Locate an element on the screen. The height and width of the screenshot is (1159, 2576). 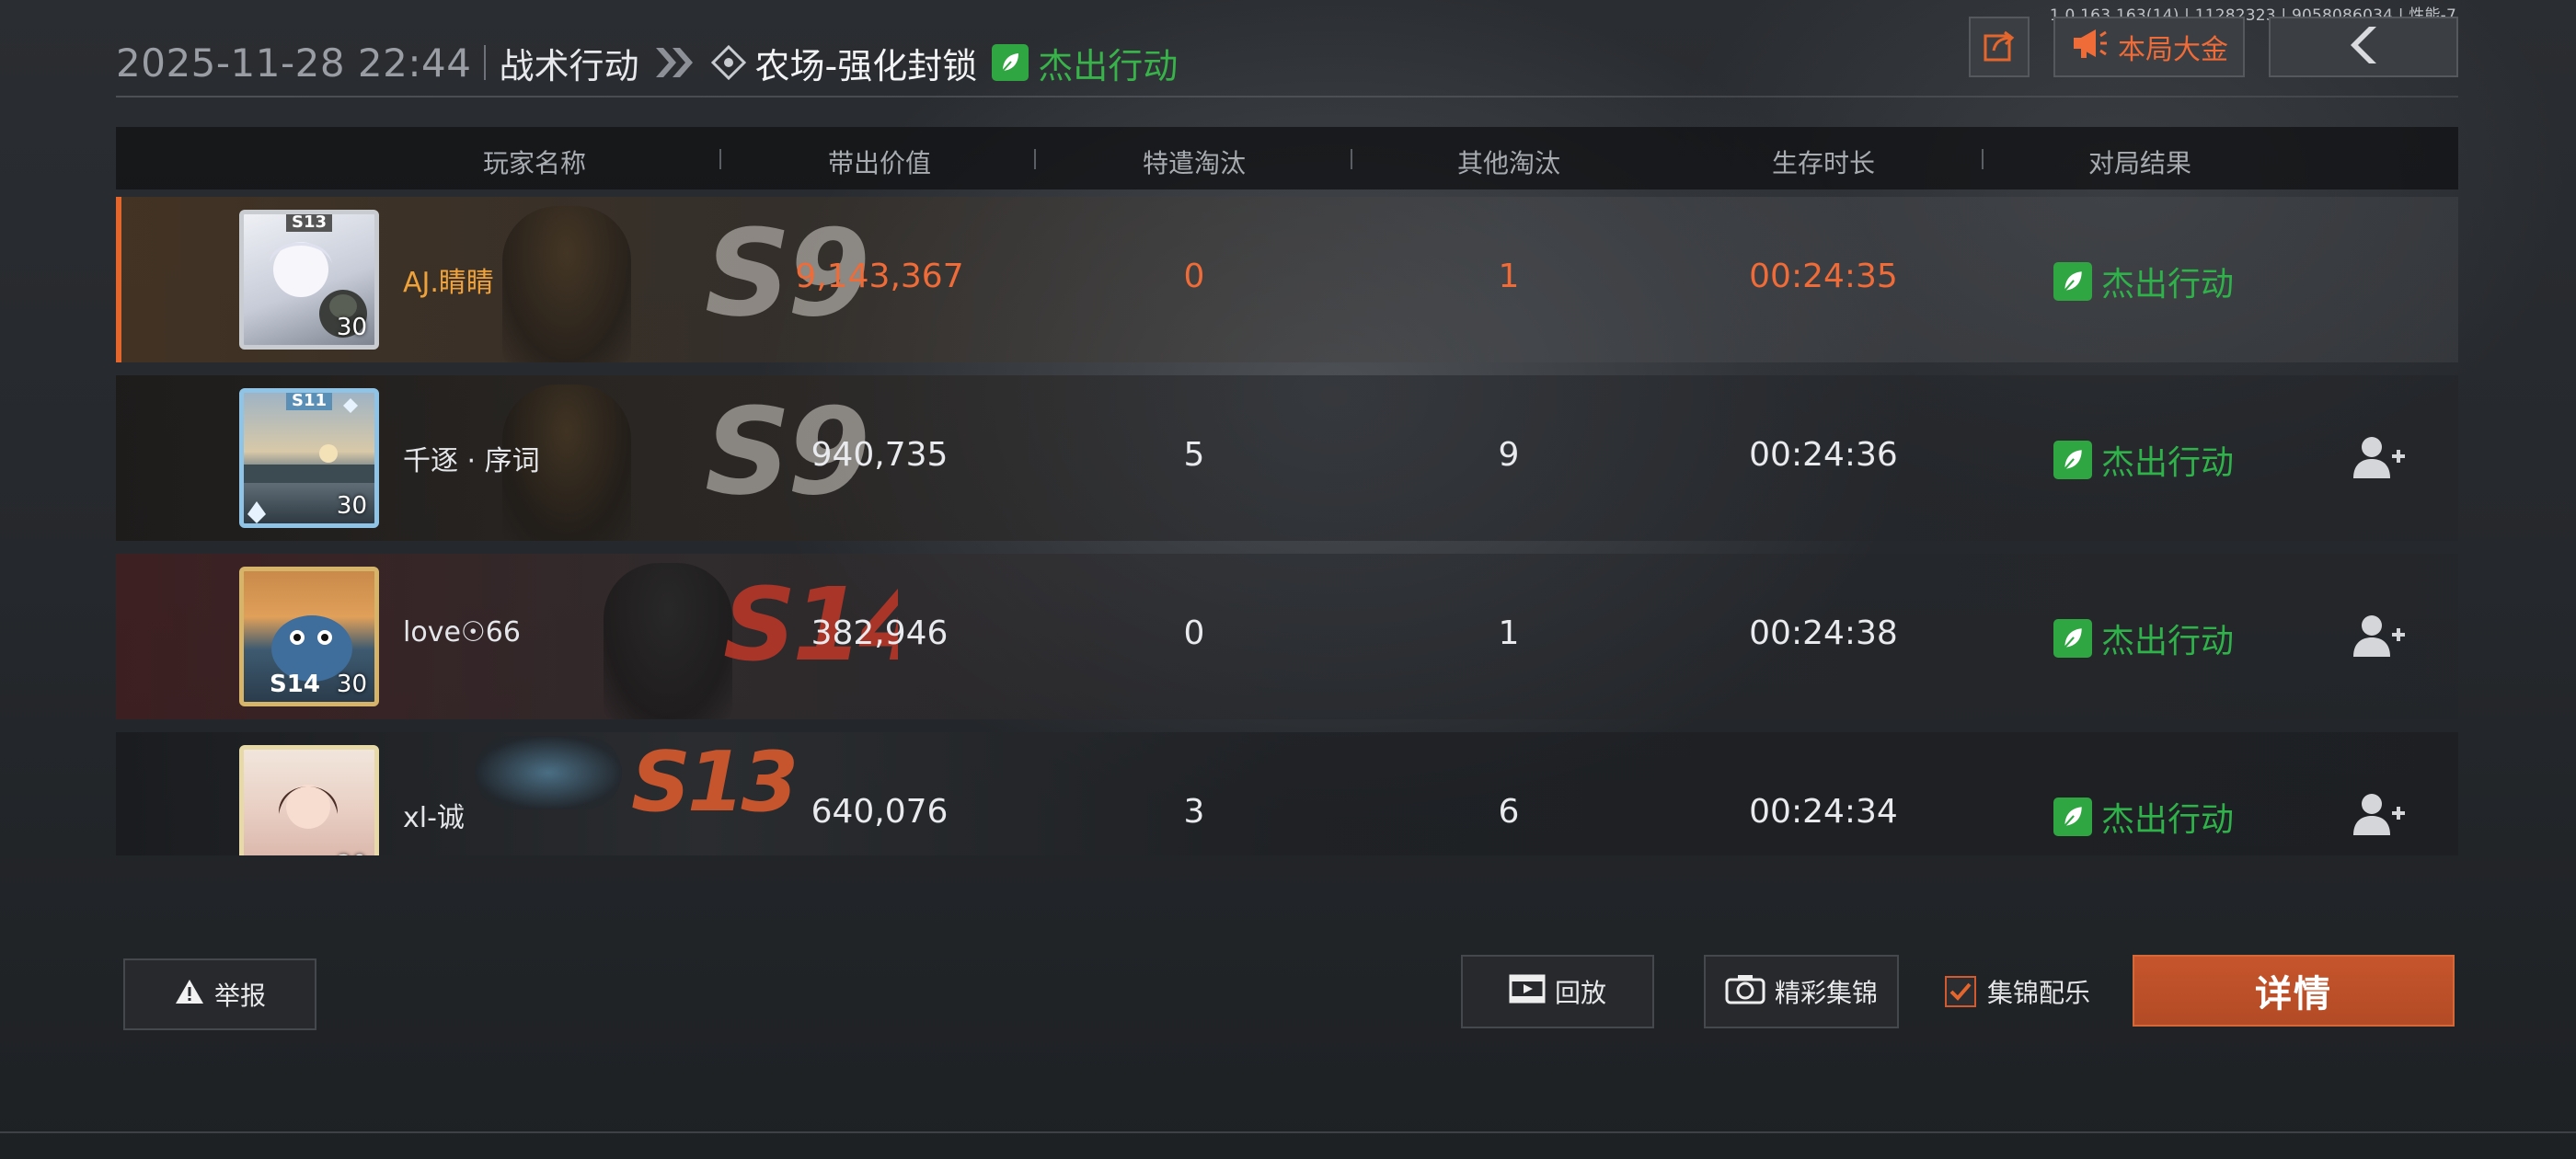
warning-icon is located at coordinates (189, 995).